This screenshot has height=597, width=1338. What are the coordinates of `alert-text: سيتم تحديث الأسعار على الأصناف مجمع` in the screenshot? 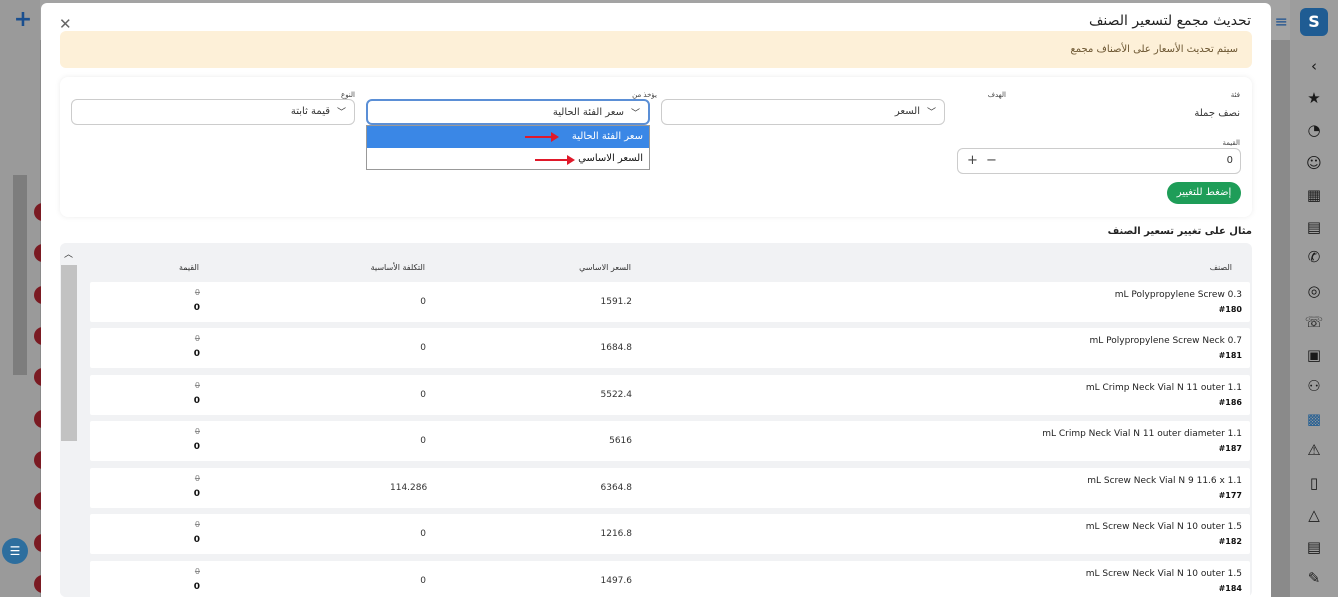 It's located at (1154, 49).